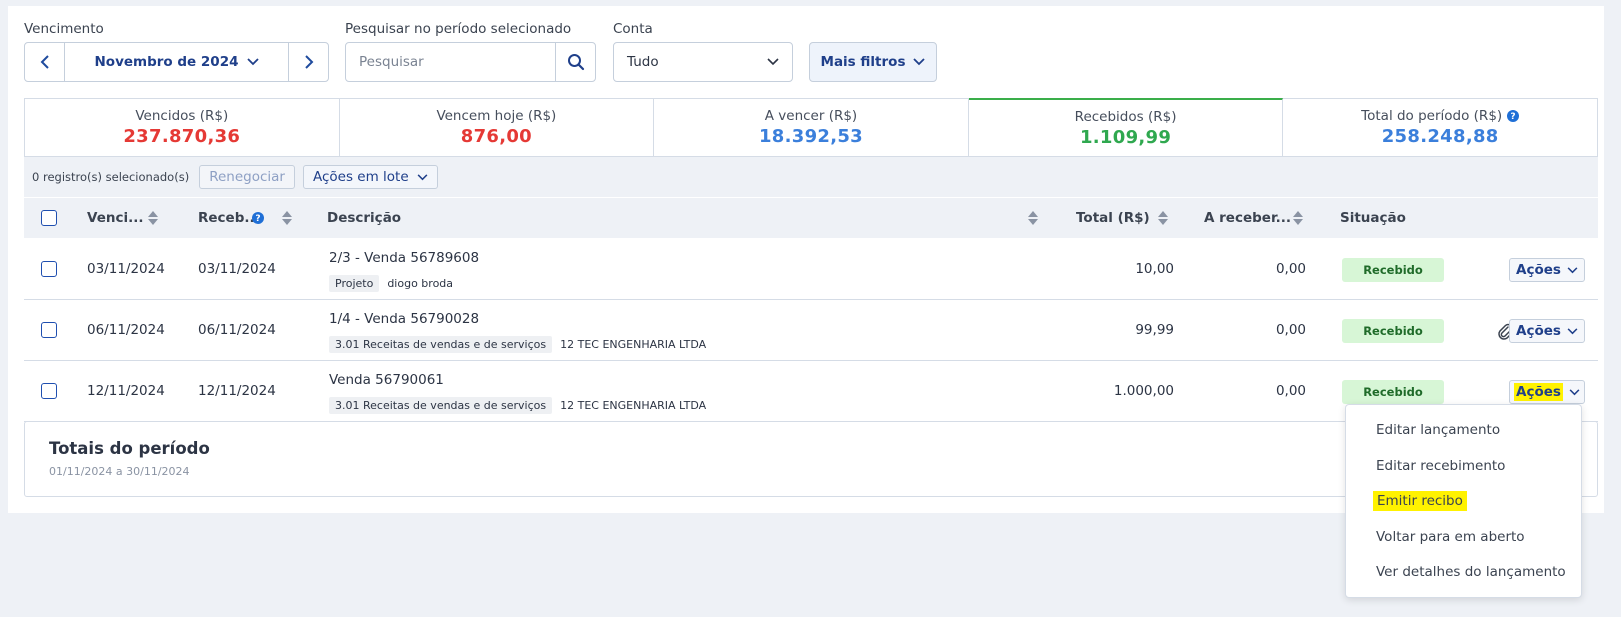  Describe the element at coordinates (129, 448) in the screenshot. I see `totais-title: Totais do período` at that location.